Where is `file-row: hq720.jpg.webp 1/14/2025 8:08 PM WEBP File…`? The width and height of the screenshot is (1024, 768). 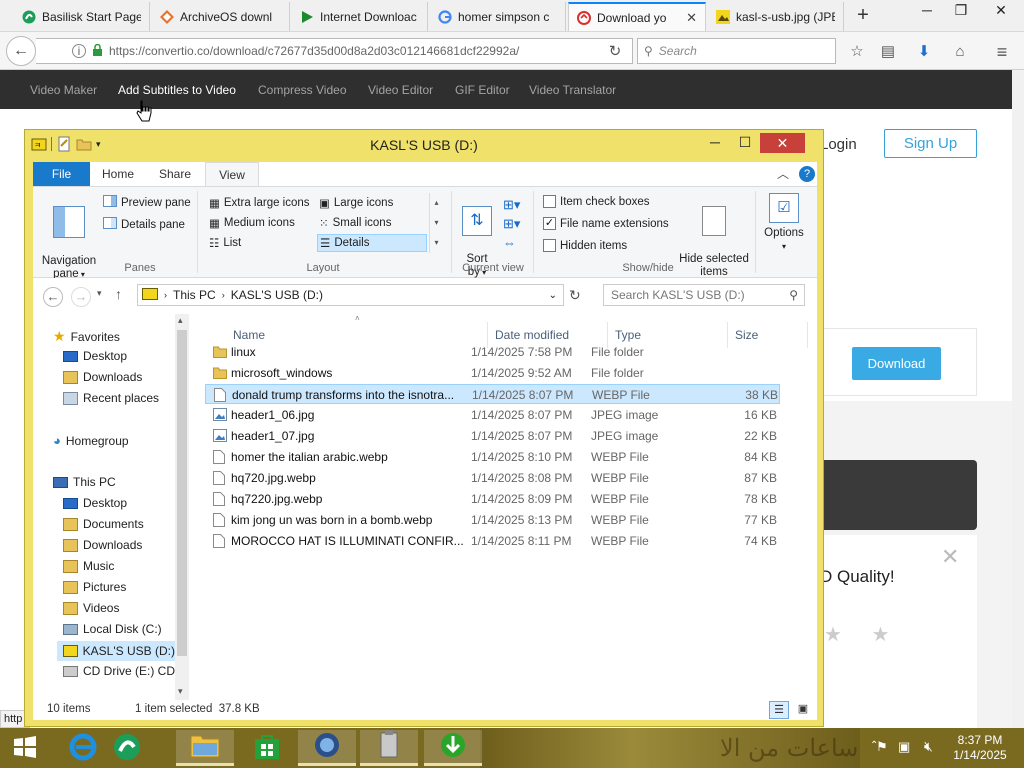 file-row: hq720.jpg.webp 1/14/2025 8:08 PM WEBP File… is located at coordinates (492, 478).